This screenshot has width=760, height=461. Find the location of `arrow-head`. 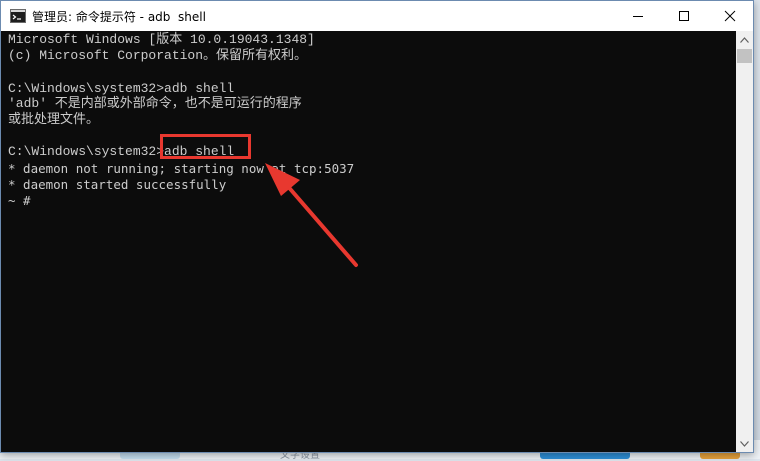

arrow-head is located at coordinates (282, 179).